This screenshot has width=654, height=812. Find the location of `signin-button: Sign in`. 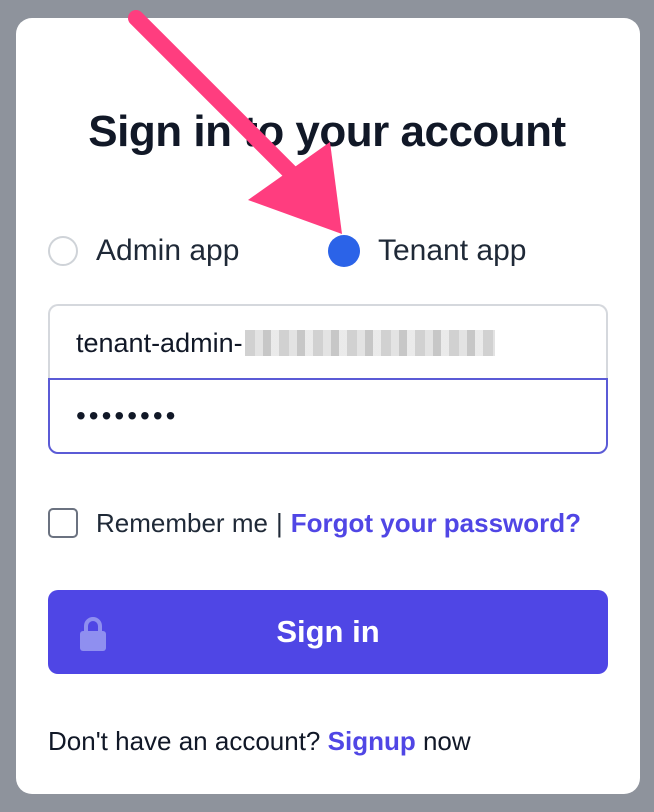

signin-button: Sign in is located at coordinates (328, 632).